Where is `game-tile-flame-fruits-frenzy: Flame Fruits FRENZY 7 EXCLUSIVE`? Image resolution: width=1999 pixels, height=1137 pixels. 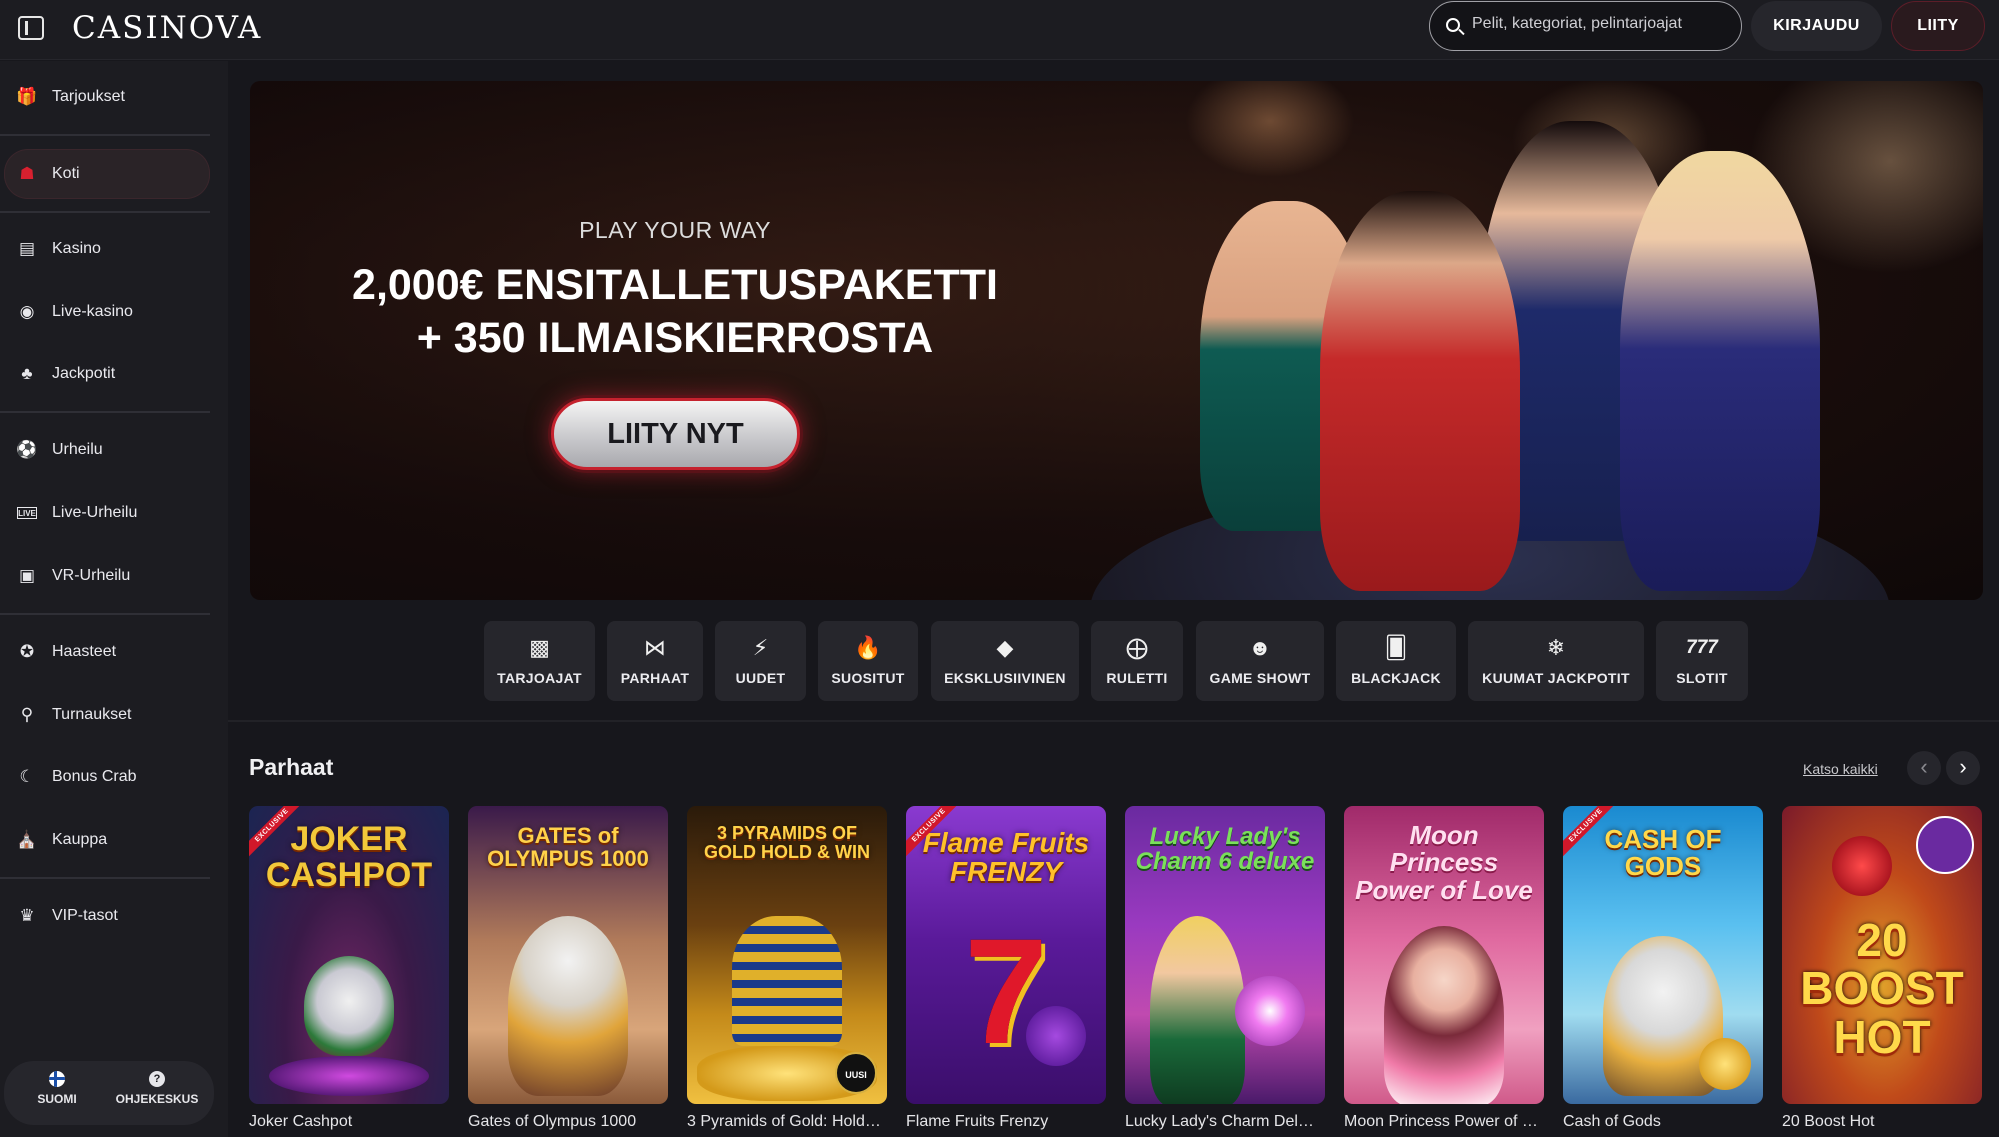
game-tile-flame-fruits-frenzy: Flame Fruits FRENZY 7 EXCLUSIVE is located at coordinates (1006, 955).